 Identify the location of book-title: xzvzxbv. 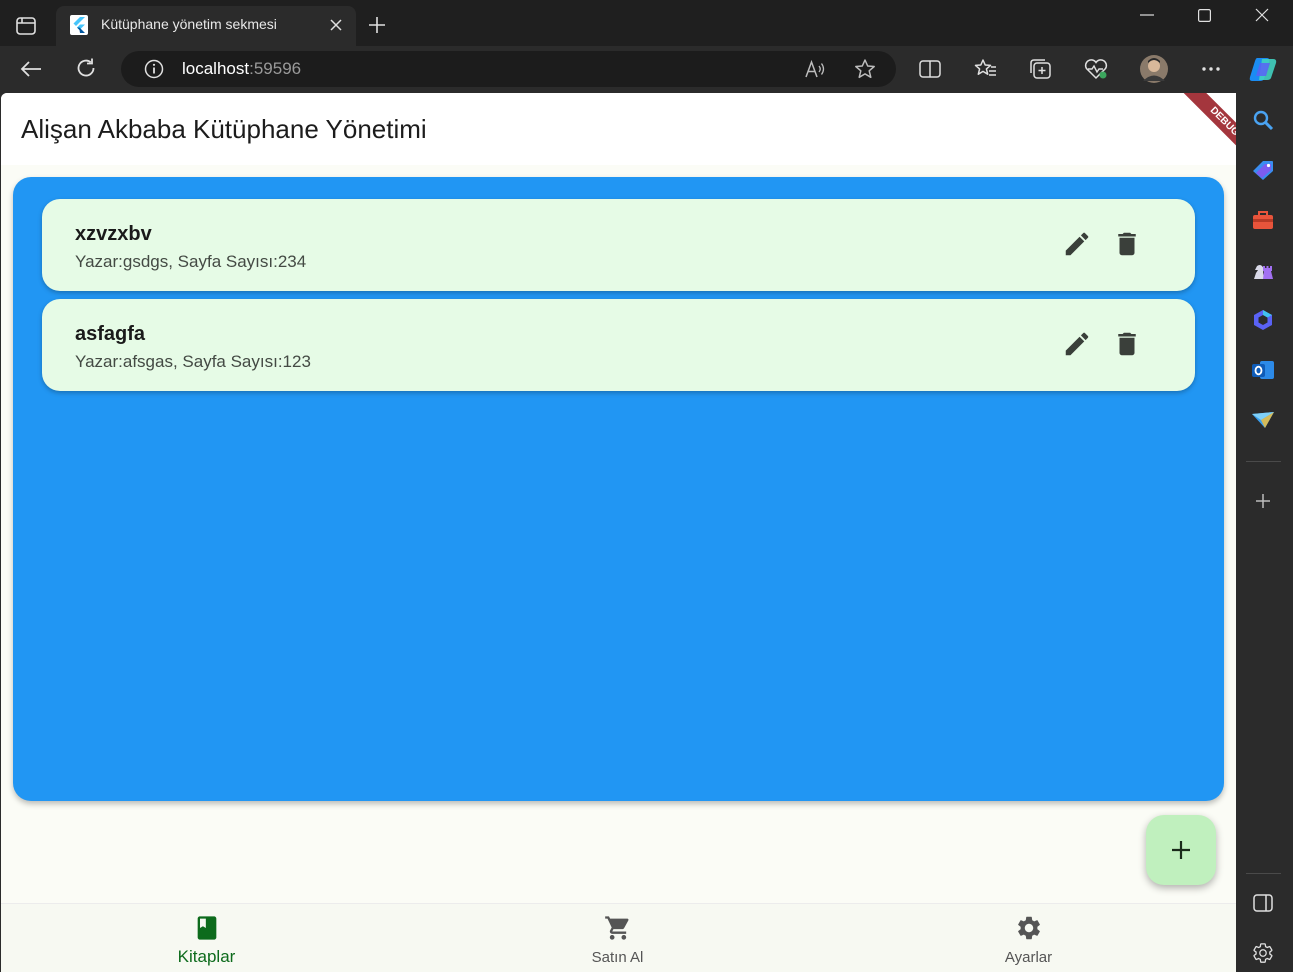
(113, 234).